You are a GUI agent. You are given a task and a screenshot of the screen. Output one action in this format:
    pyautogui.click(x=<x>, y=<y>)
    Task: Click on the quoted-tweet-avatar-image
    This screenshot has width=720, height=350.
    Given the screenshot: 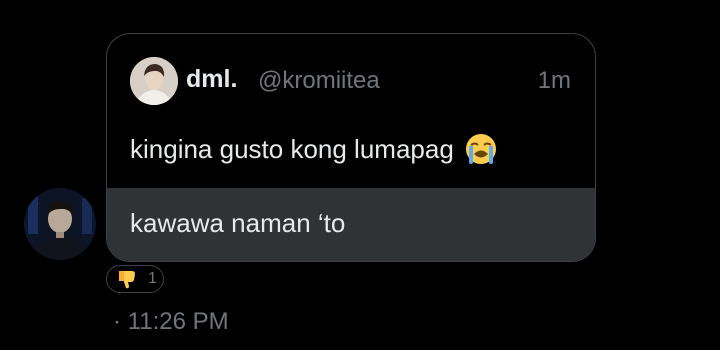 What is the action you would take?
    pyautogui.click(x=154, y=81)
    